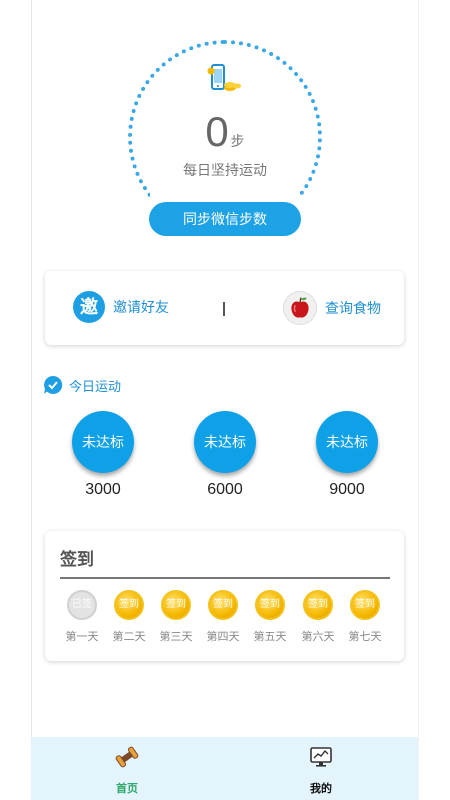 The image size is (450, 800). I want to click on goal-value: 9000, so click(347, 489).